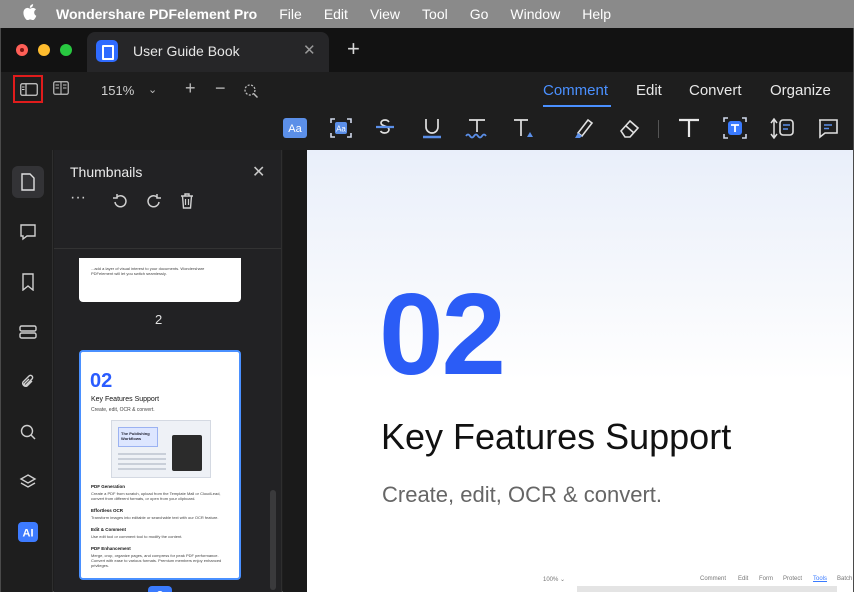 This screenshot has height=592, width=854. What do you see at coordinates (385, 128) in the screenshot?
I see `strikethrough-tool-icon` at bounding box center [385, 128].